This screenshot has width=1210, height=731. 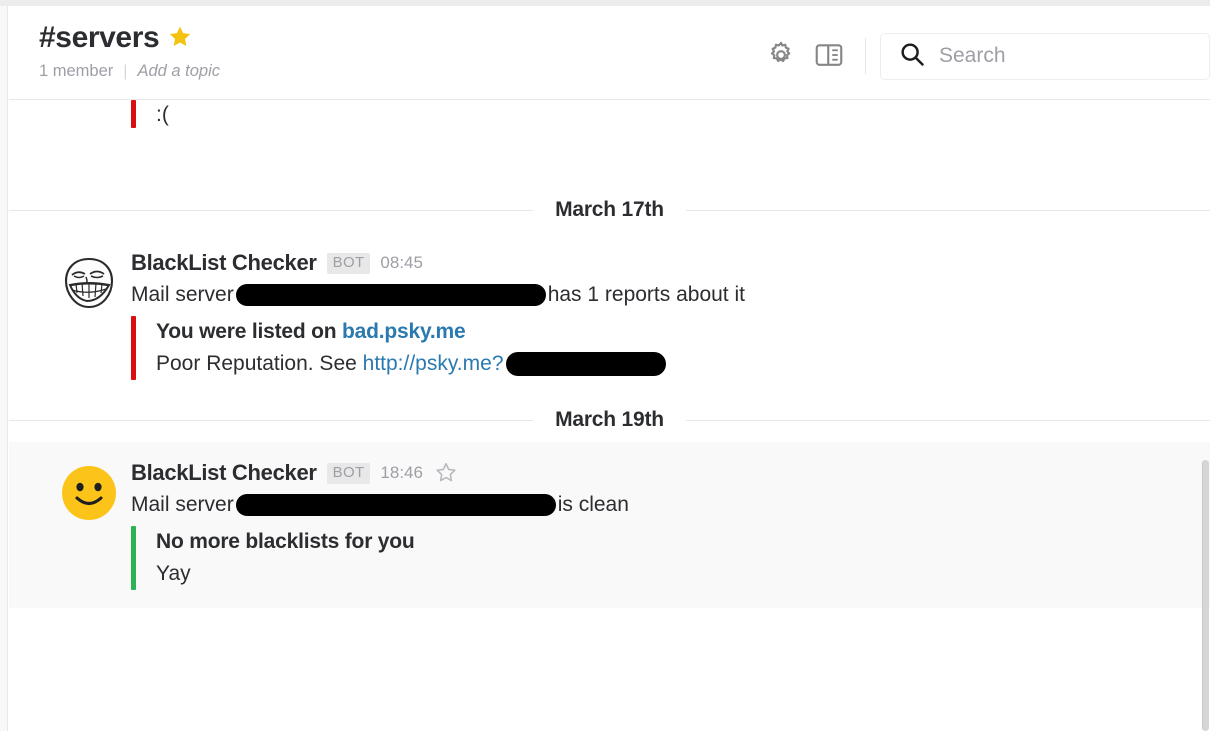 I want to click on troll-face-avatar, so click(x=89, y=283).